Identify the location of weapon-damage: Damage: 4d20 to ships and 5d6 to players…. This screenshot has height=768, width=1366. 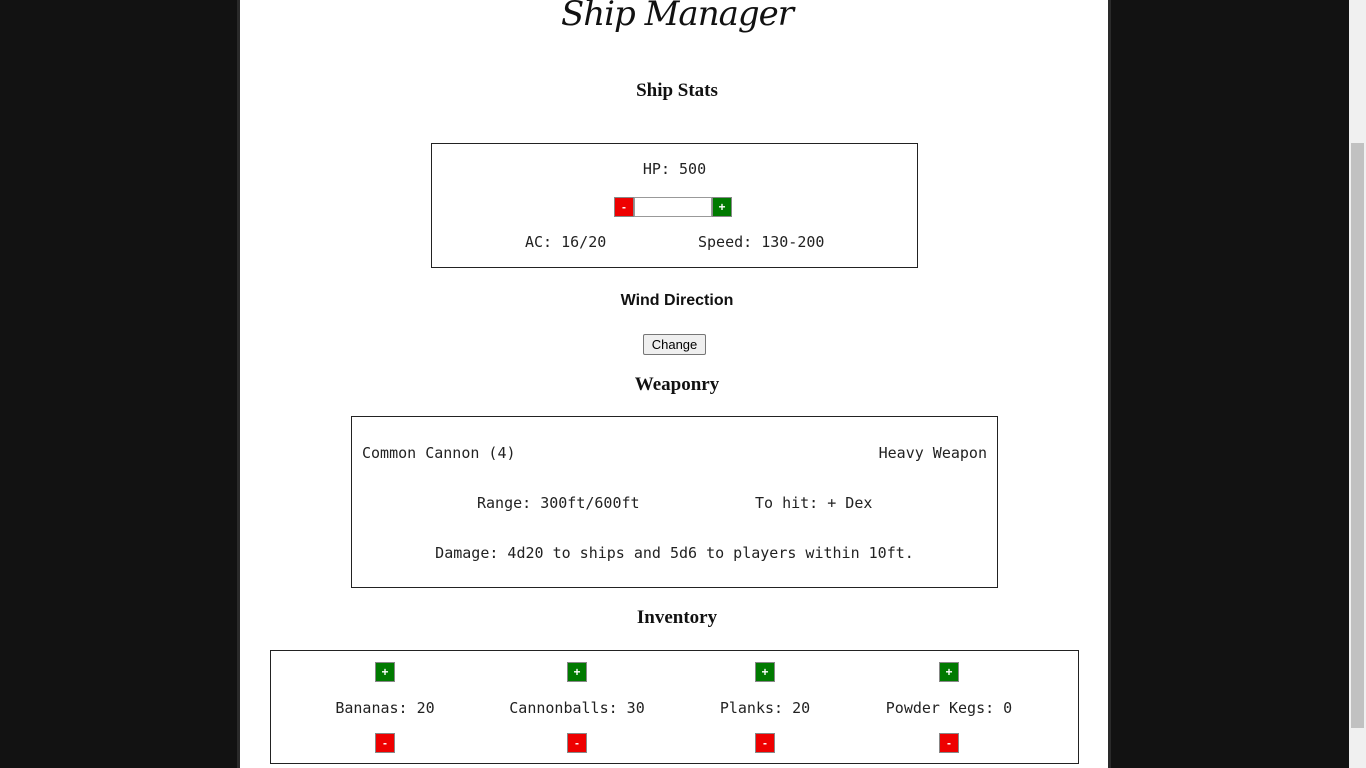
(674, 553).